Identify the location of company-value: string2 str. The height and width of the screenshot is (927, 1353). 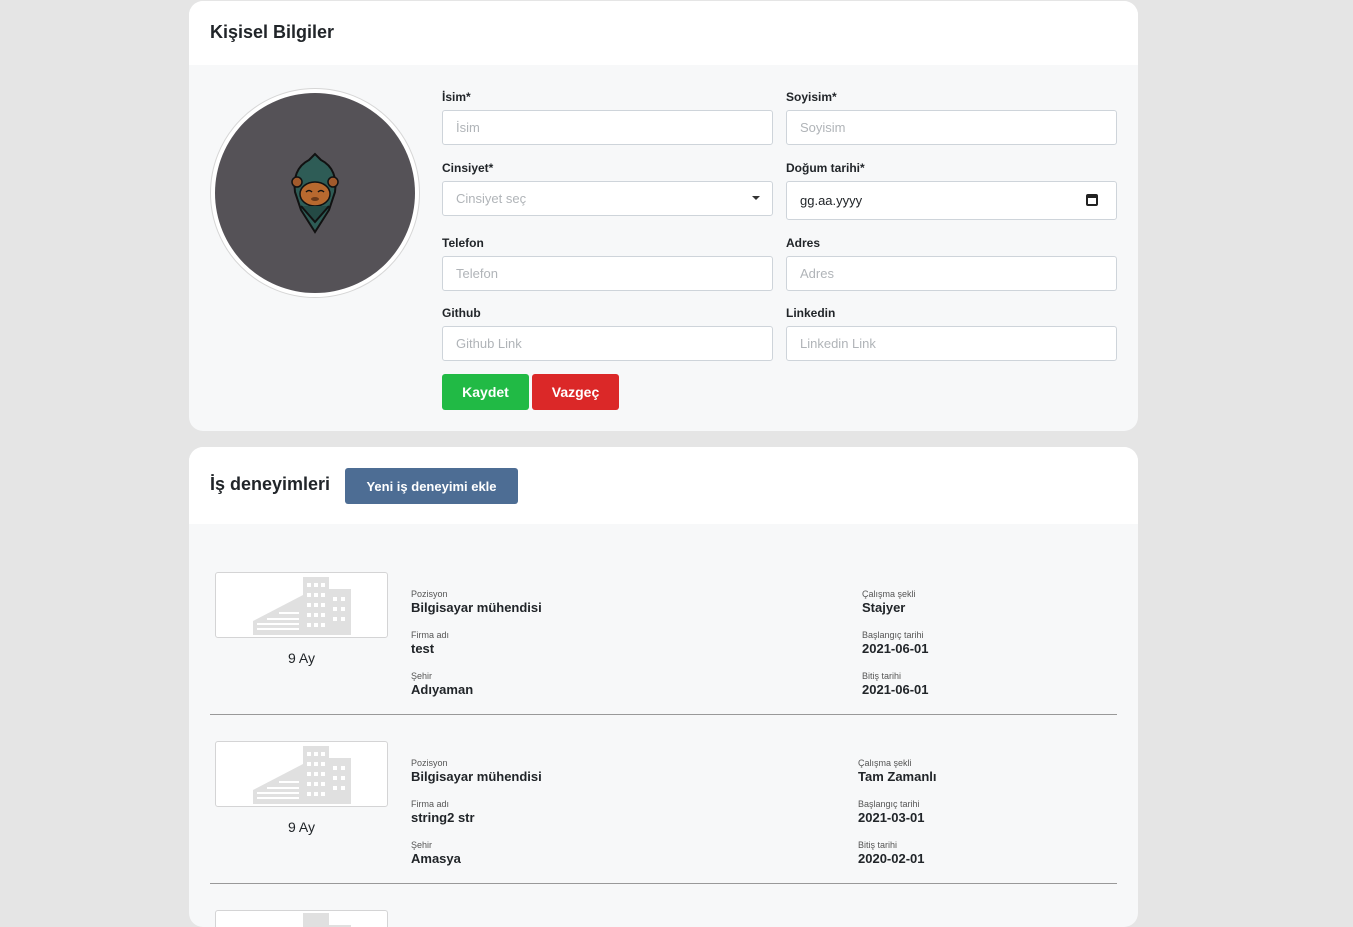
(443, 817).